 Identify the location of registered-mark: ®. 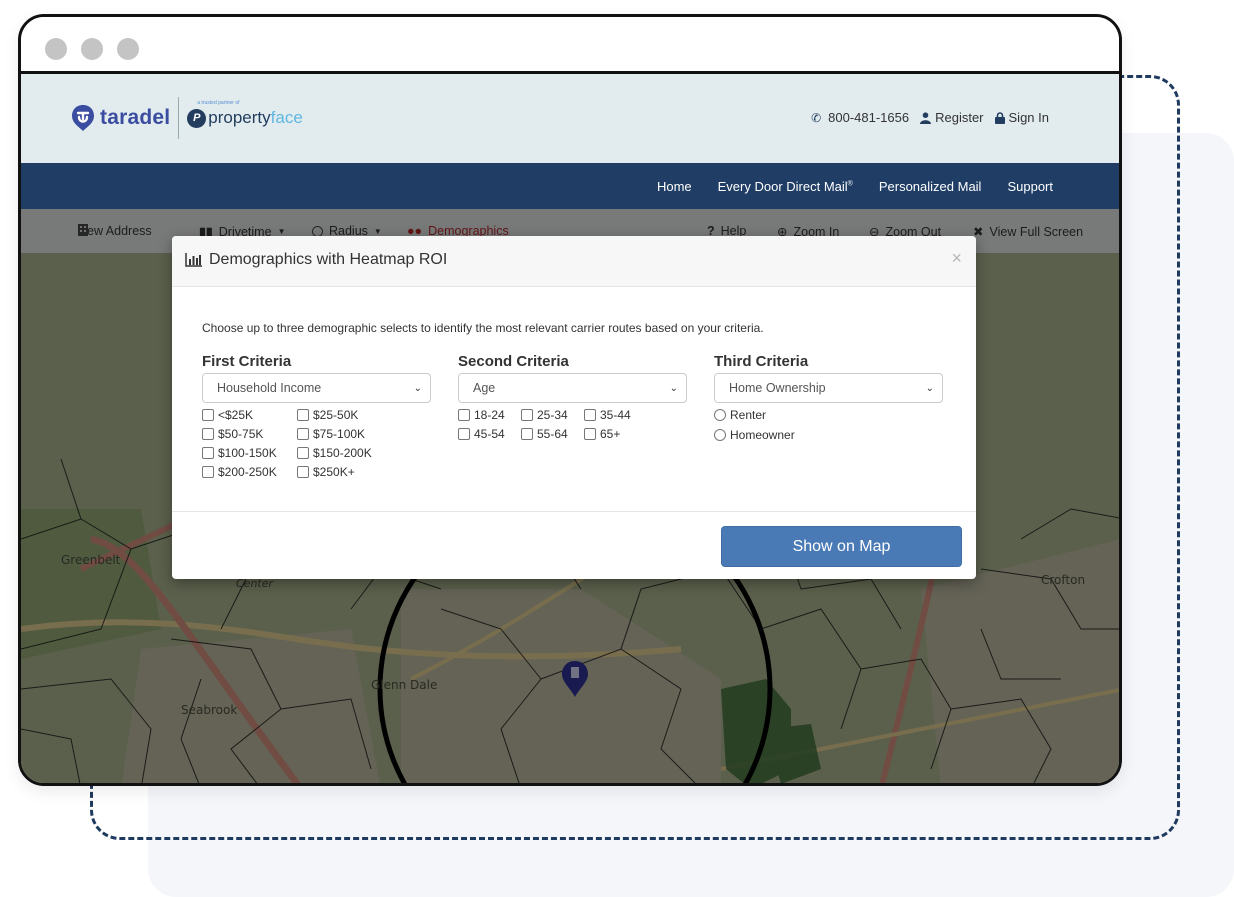
(850, 184).